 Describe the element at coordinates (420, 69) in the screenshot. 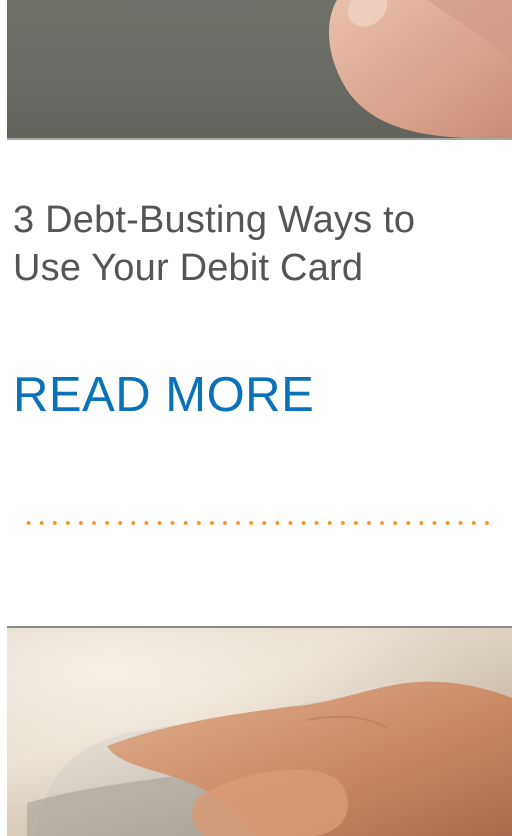

I see `thumb-photo-graphic` at that location.